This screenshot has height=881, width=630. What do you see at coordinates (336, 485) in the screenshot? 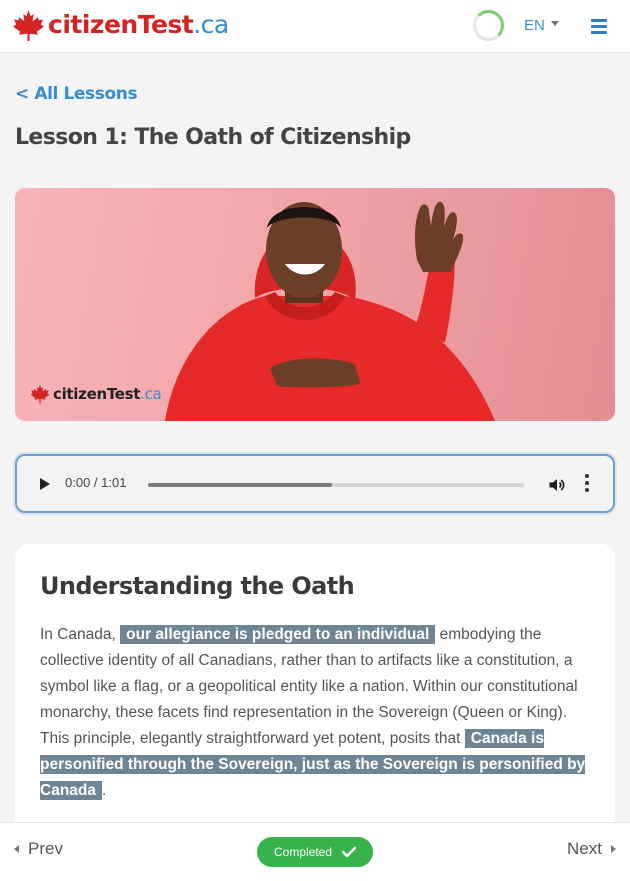
I see `audio-progress-track` at bounding box center [336, 485].